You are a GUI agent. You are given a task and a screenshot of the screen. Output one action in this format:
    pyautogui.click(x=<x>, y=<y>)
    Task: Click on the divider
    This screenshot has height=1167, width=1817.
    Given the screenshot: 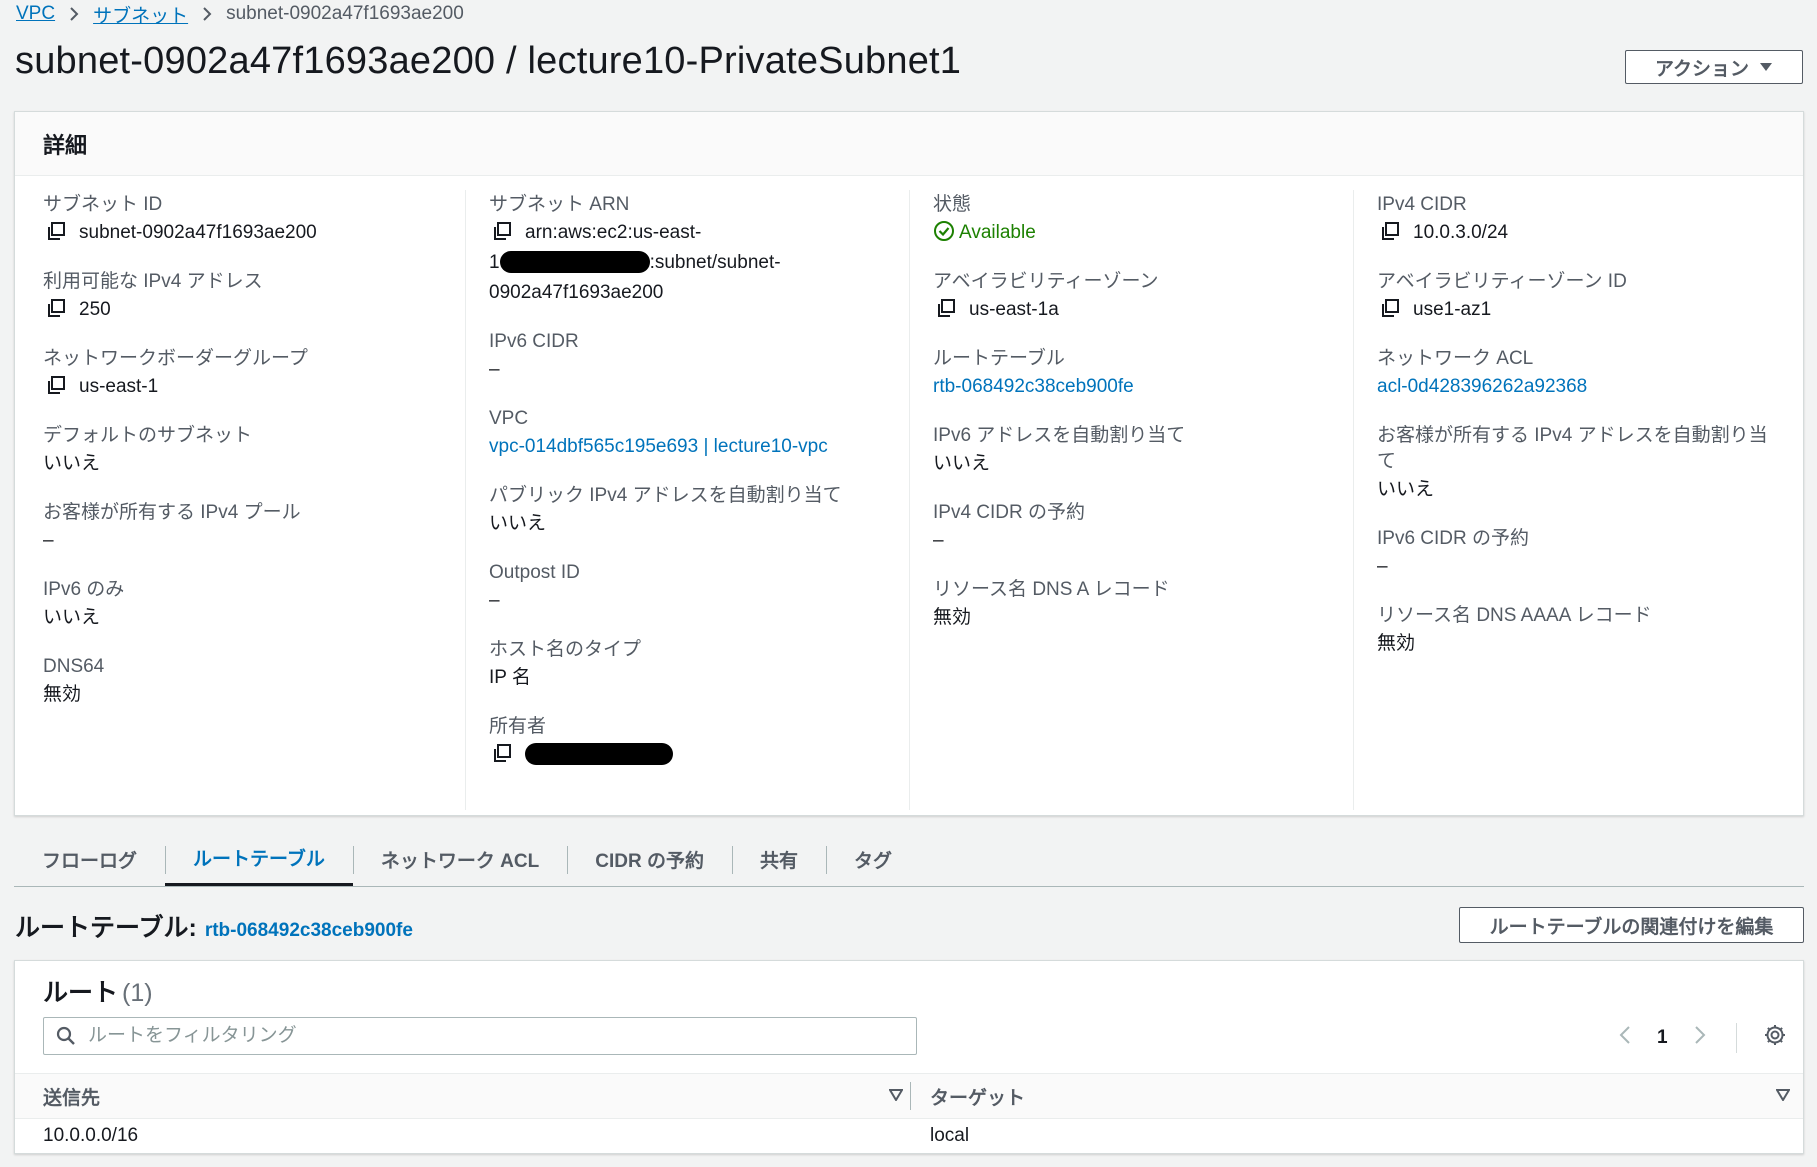 What is the action you would take?
    pyautogui.click(x=1736, y=1038)
    